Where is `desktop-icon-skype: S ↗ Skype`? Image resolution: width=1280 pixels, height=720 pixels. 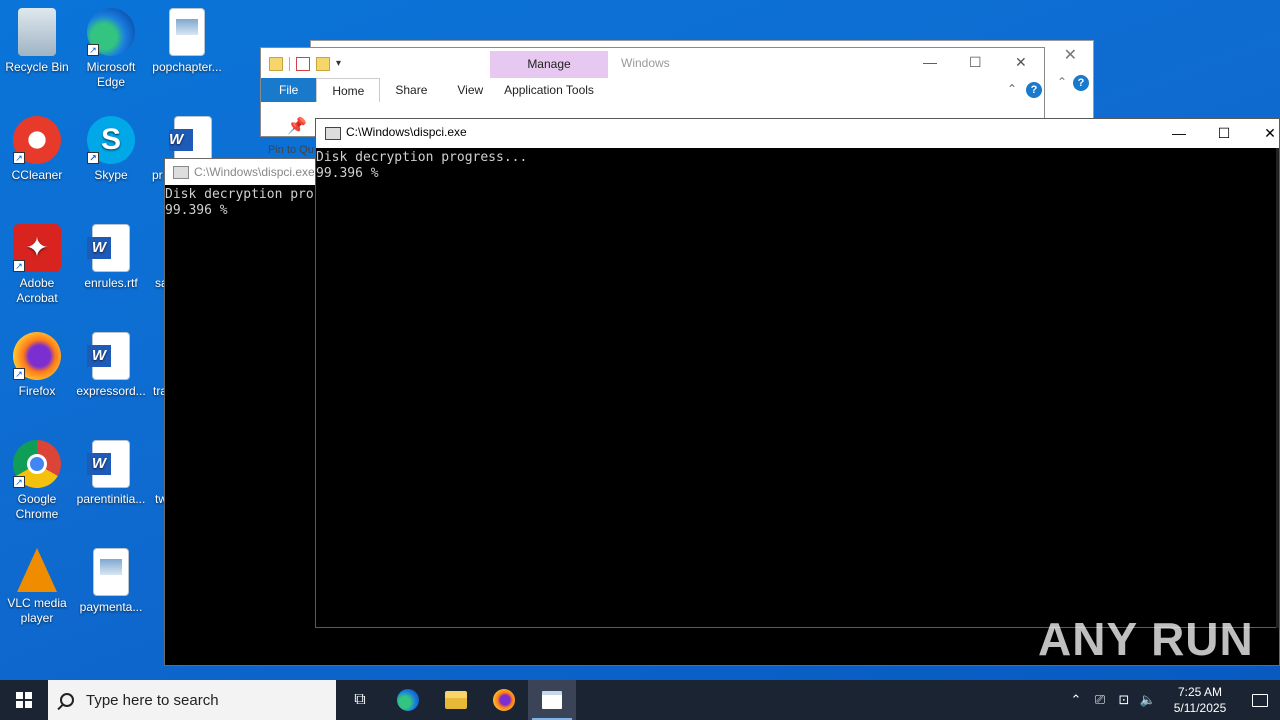 desktop-icon-skype: S ↗ Skype is located at coordinates (111, 158).